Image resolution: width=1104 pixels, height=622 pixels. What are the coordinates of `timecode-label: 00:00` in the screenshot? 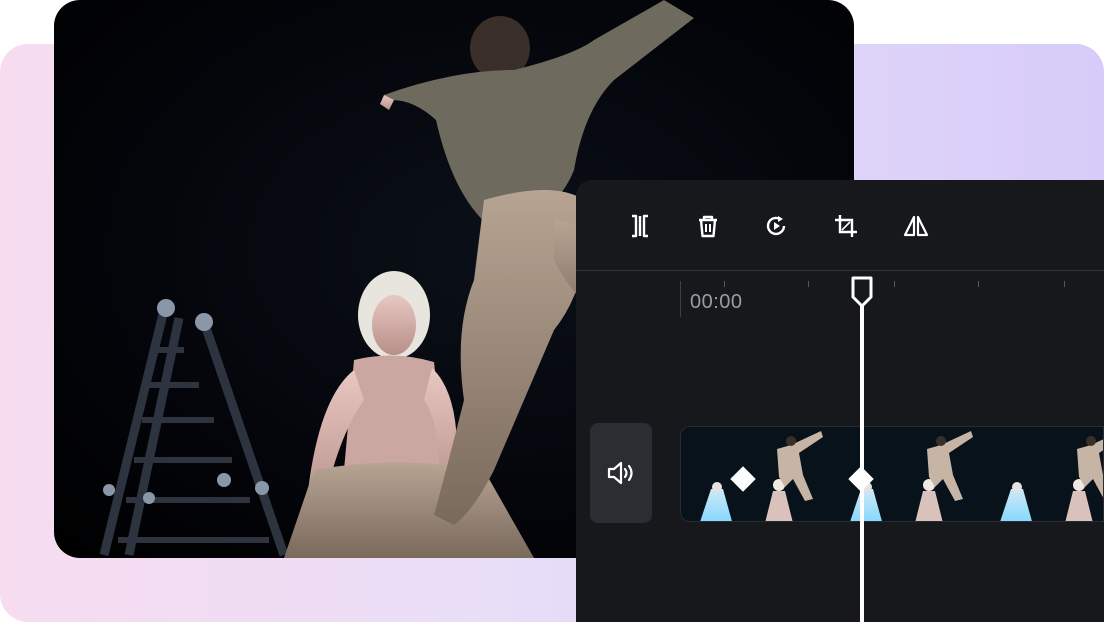 It's located at (716, 302).